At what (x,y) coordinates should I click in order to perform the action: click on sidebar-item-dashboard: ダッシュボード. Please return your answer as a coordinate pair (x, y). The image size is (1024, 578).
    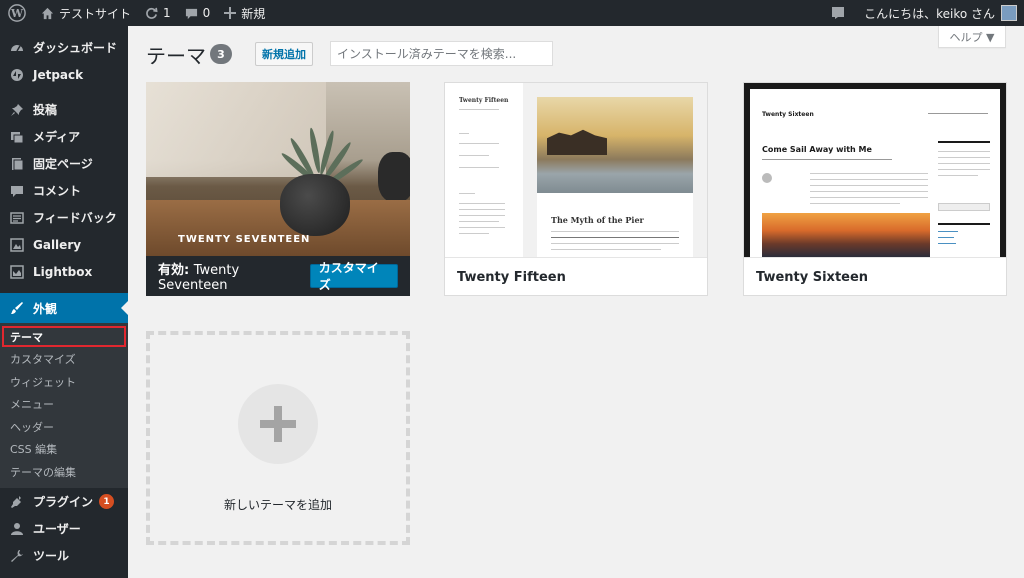
    Looking at the image, I should click on (64, 47).